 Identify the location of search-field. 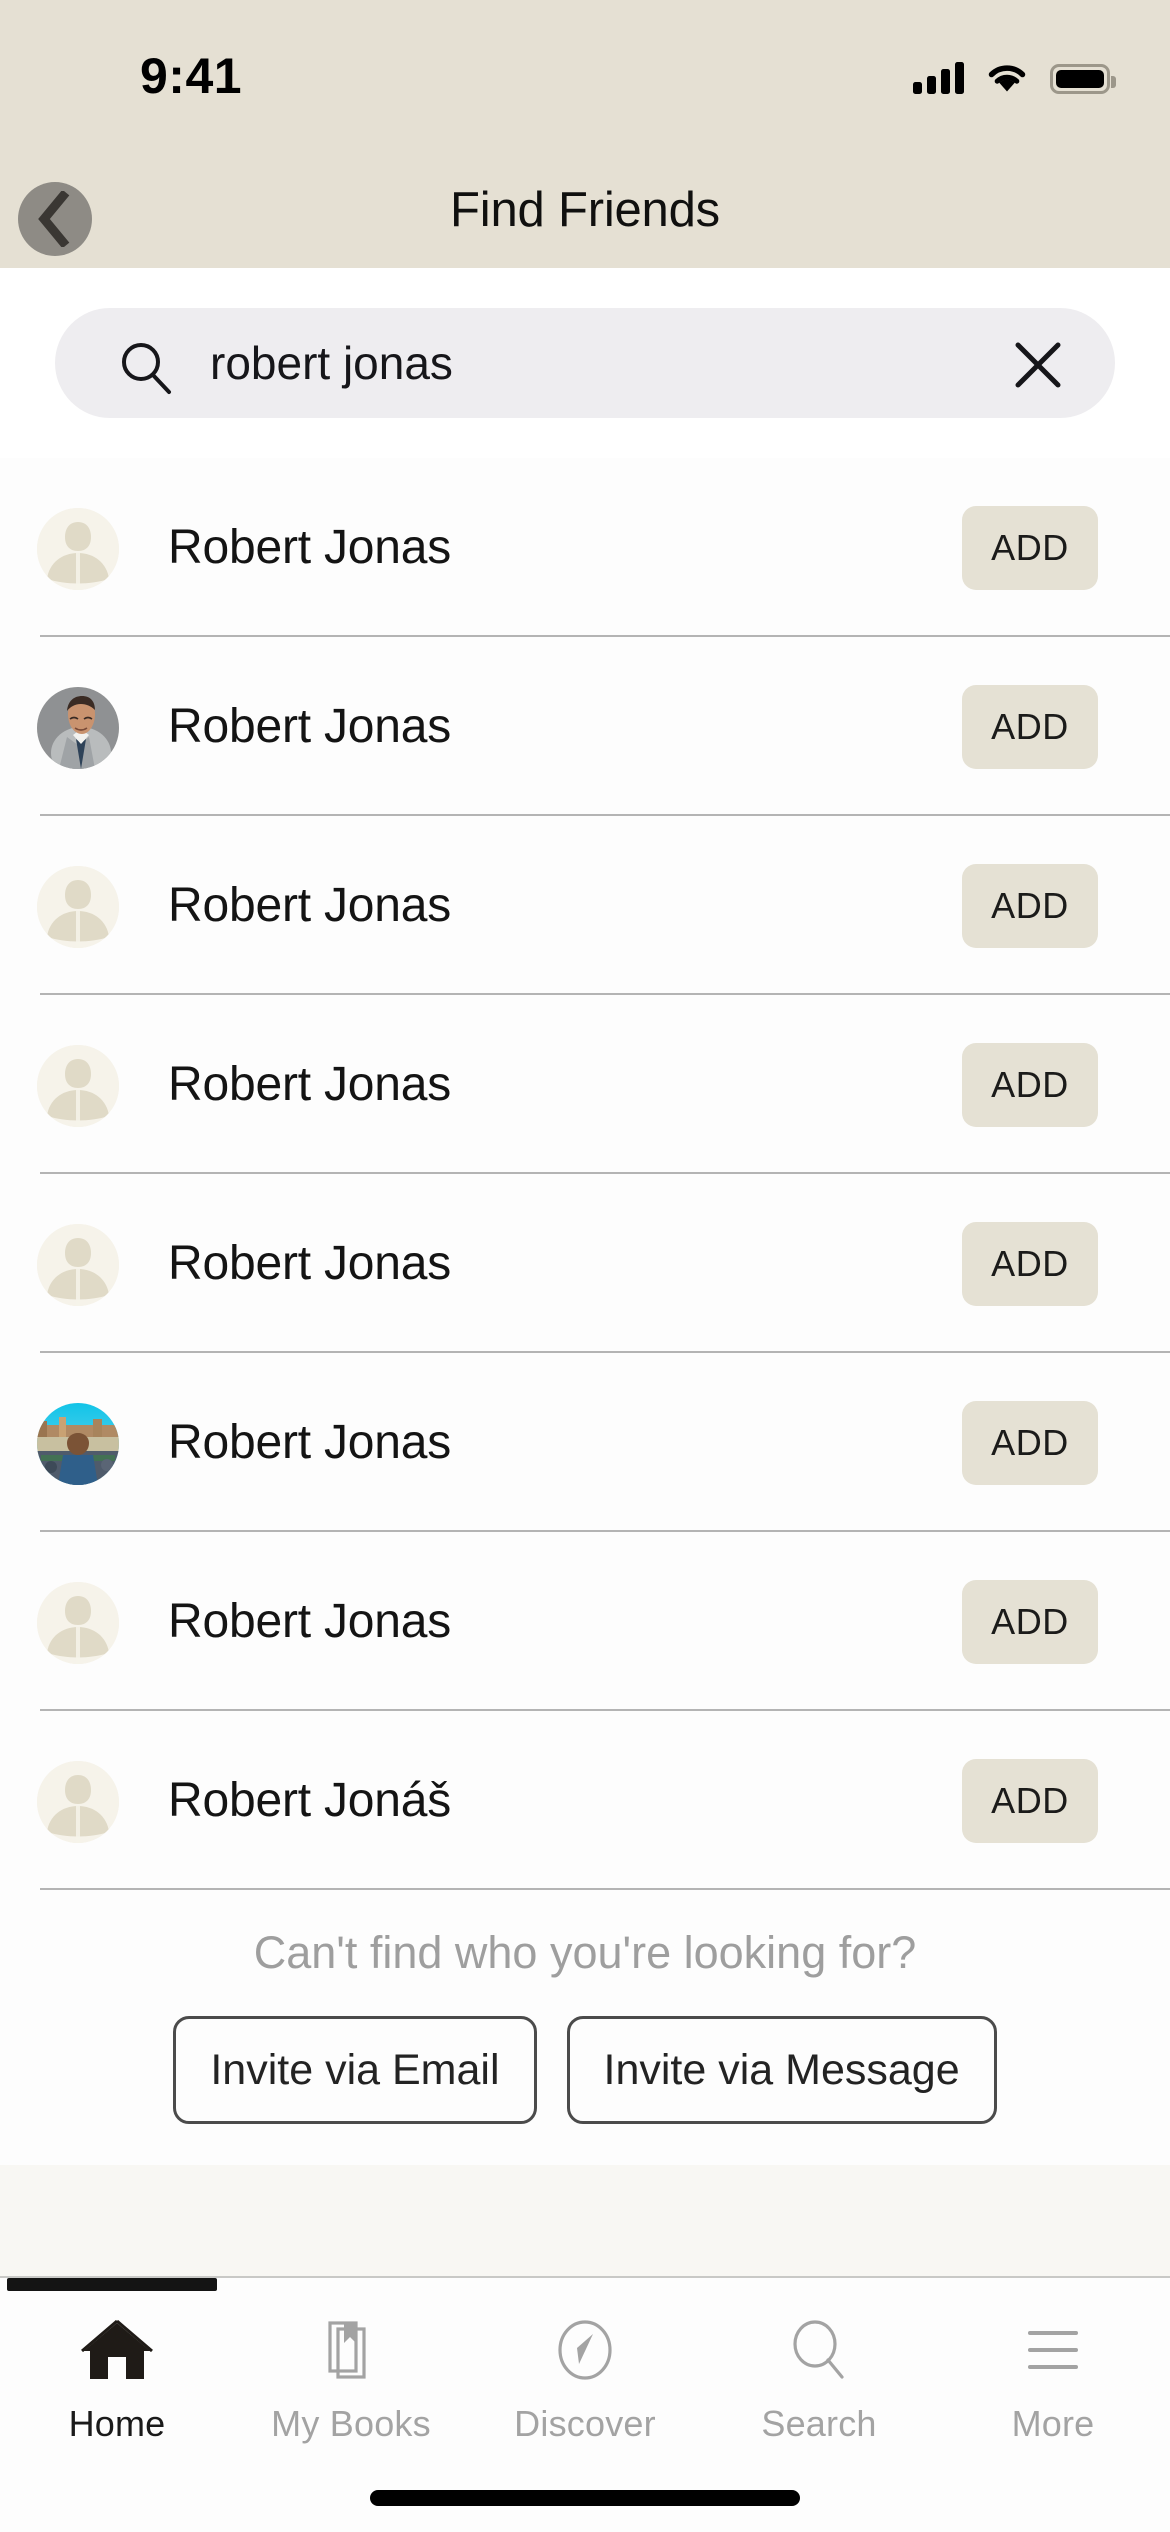
(585, 363).